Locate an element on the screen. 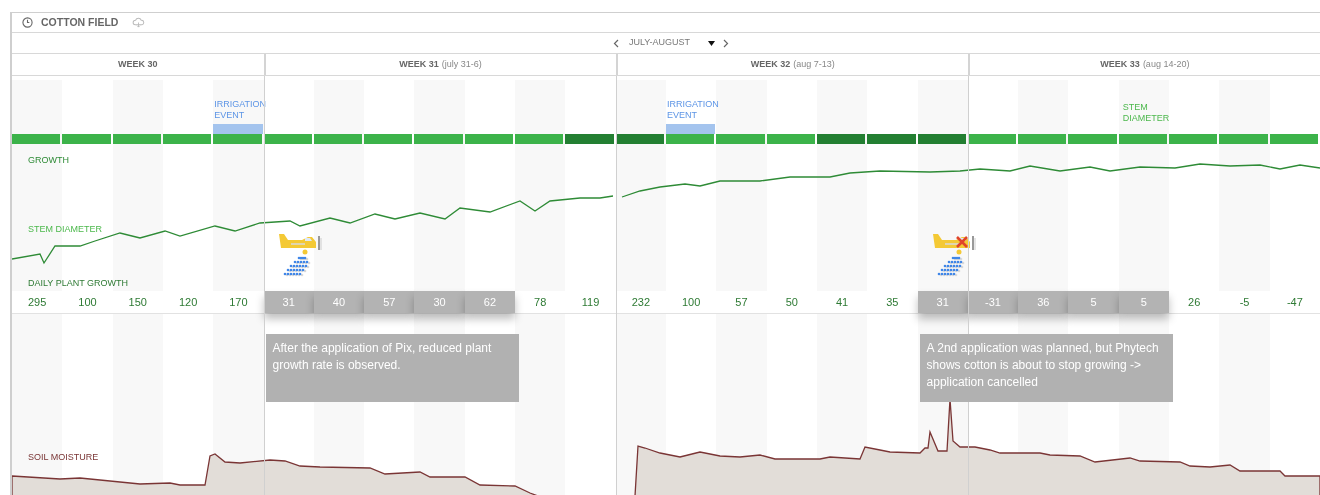  soil-moisture-label: SOIL MOISTURE is located at coordinates (63, 457).